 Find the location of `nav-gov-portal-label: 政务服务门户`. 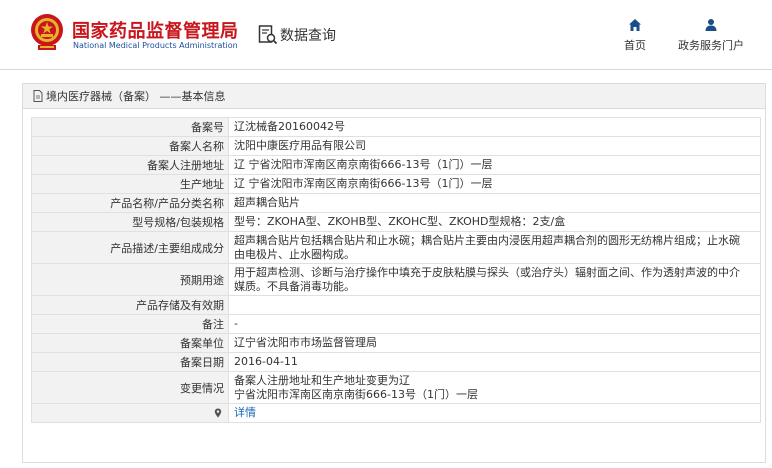

nav-gov-portal-label: 政务服务门户 is located at coordinates (711, 45).